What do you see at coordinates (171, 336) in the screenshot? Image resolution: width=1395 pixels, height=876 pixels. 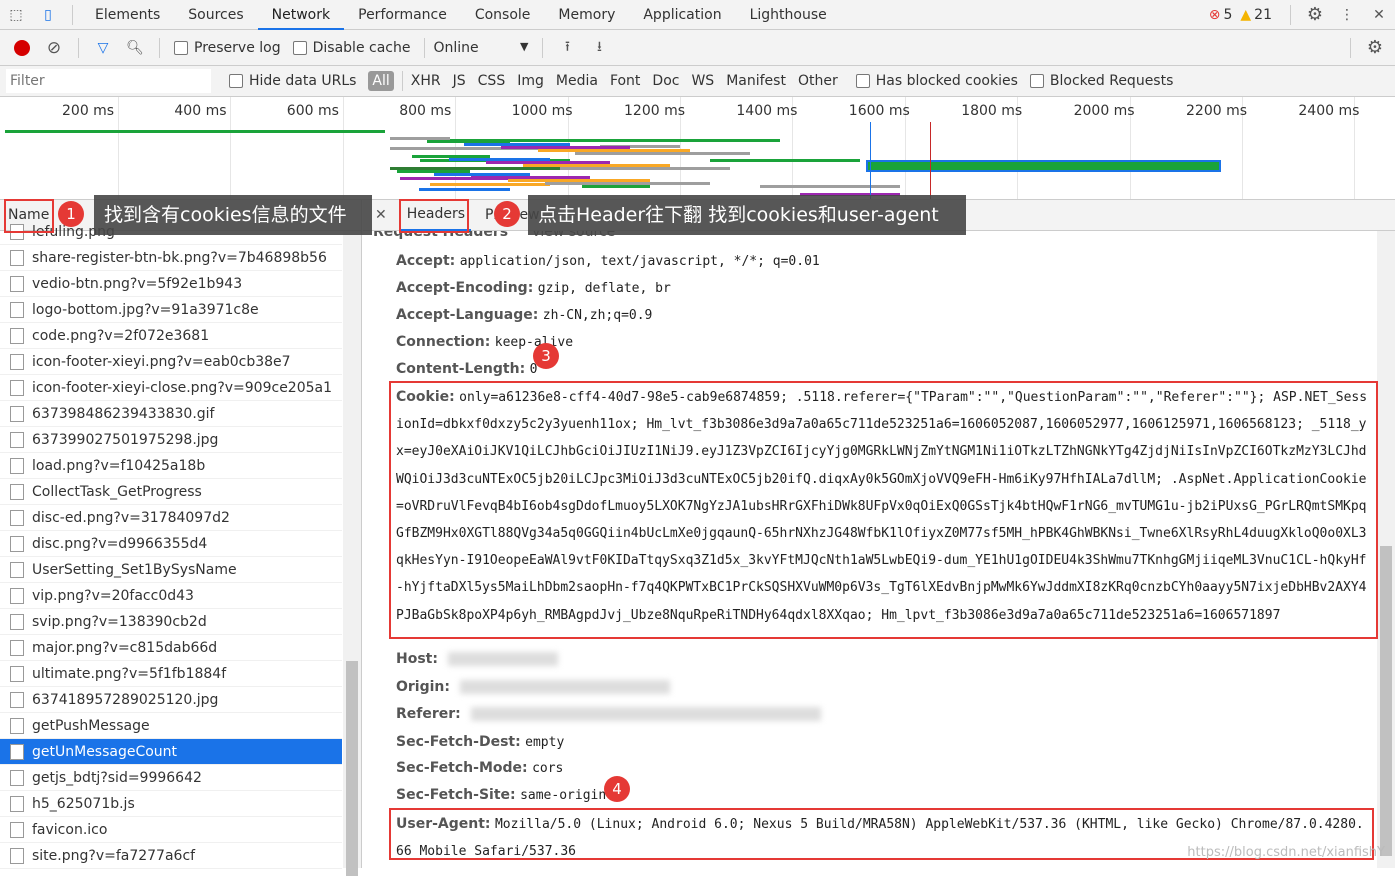 I see `request-row: code.png?v=2f072e3681` at bounding box center [171, 336].